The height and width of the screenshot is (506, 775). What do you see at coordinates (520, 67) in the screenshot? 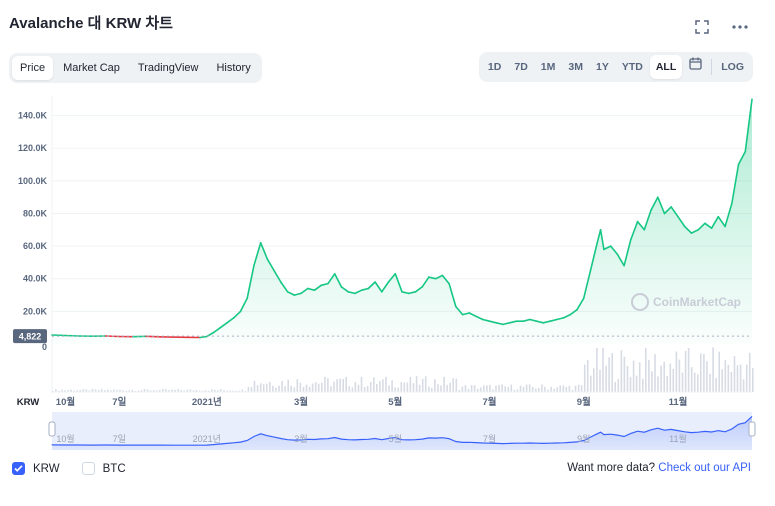
I see `range-7d: 7D` at bounding box center [520, 67].